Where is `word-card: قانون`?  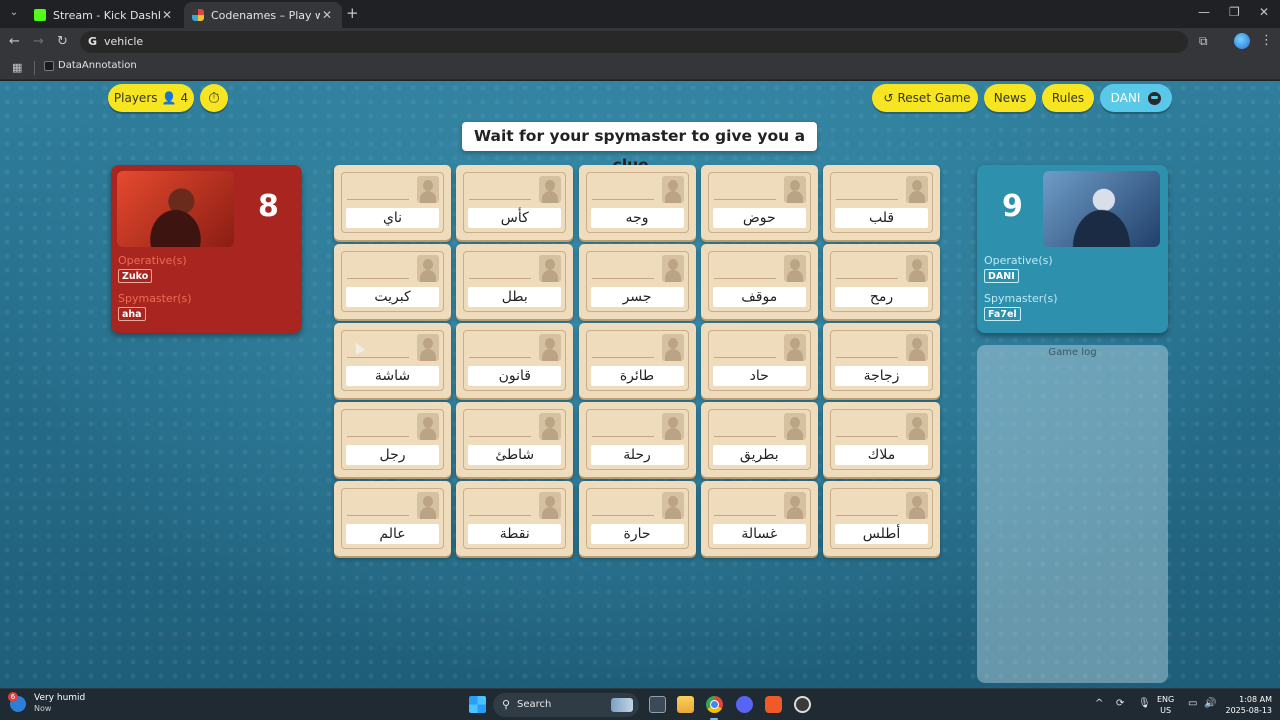 word-card: قانون is located at coordinates (515, 360).